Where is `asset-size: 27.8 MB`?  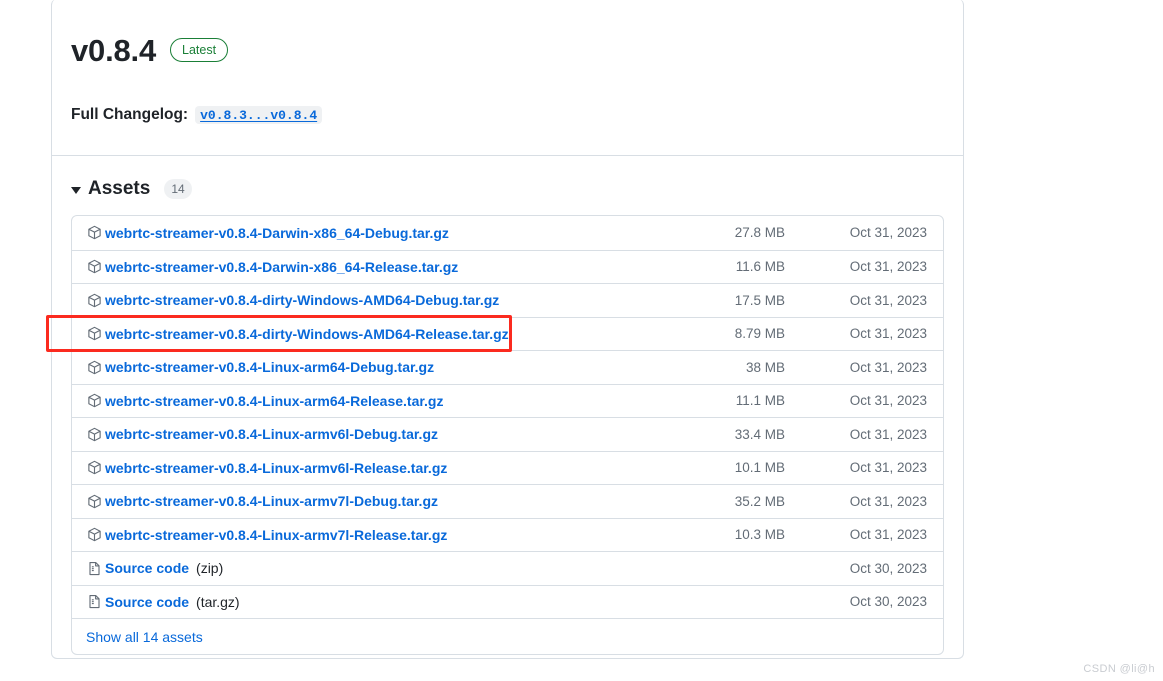 asset-size: 27.8 MB is located at coordinates (759, 233).